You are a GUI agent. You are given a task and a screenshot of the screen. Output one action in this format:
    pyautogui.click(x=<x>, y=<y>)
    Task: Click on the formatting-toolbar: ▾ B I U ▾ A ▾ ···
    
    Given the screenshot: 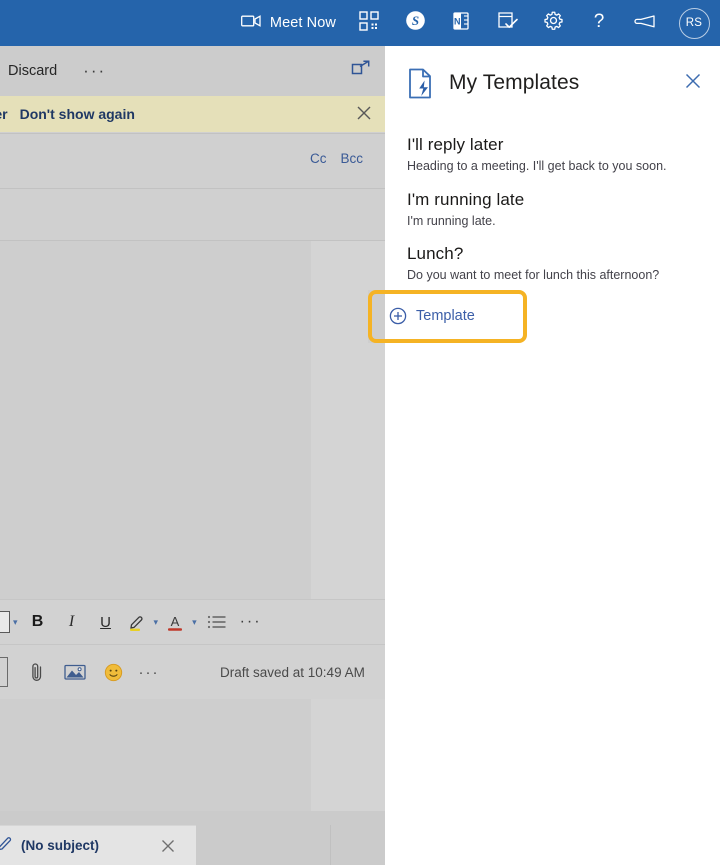 What is the action you would take?
    pyautogui.click(x=192, y=621)
    